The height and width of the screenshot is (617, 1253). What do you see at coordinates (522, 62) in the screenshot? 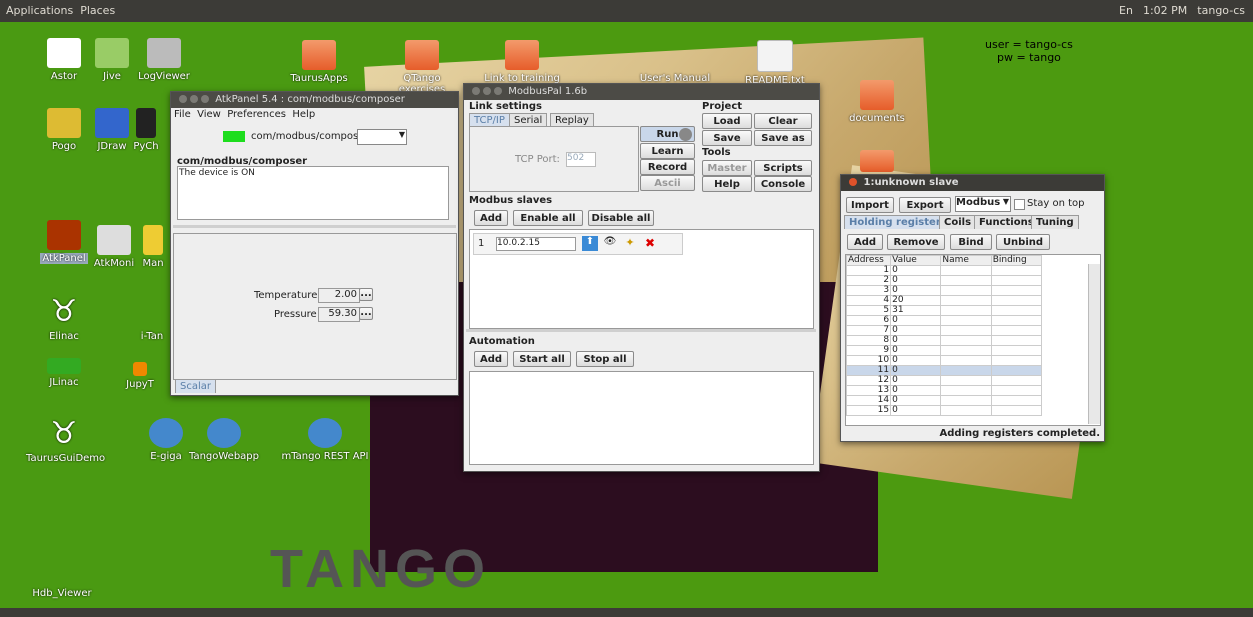
I see `link-to-training-icon: Link to training` at bounding box center [522, 62].